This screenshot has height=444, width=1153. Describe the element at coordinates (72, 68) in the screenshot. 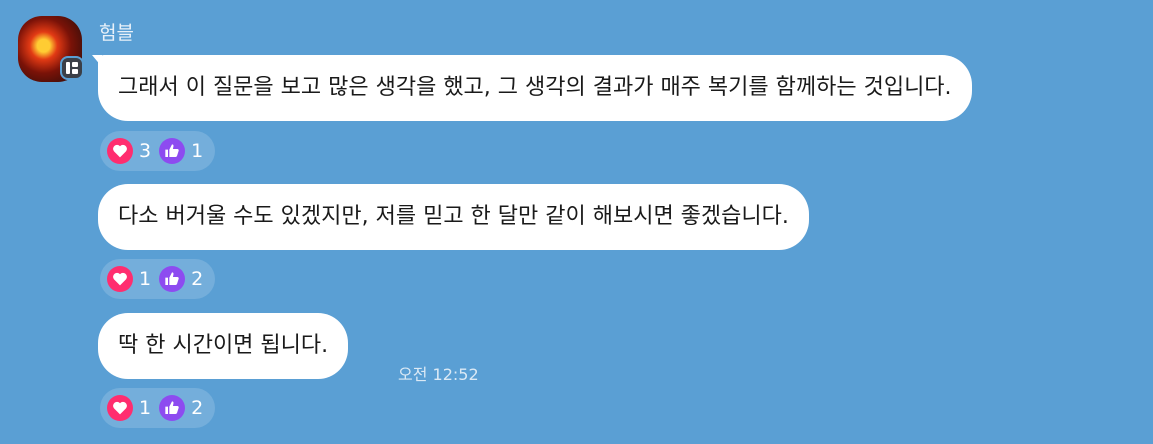

I see `profile-badge-icon` at that location.